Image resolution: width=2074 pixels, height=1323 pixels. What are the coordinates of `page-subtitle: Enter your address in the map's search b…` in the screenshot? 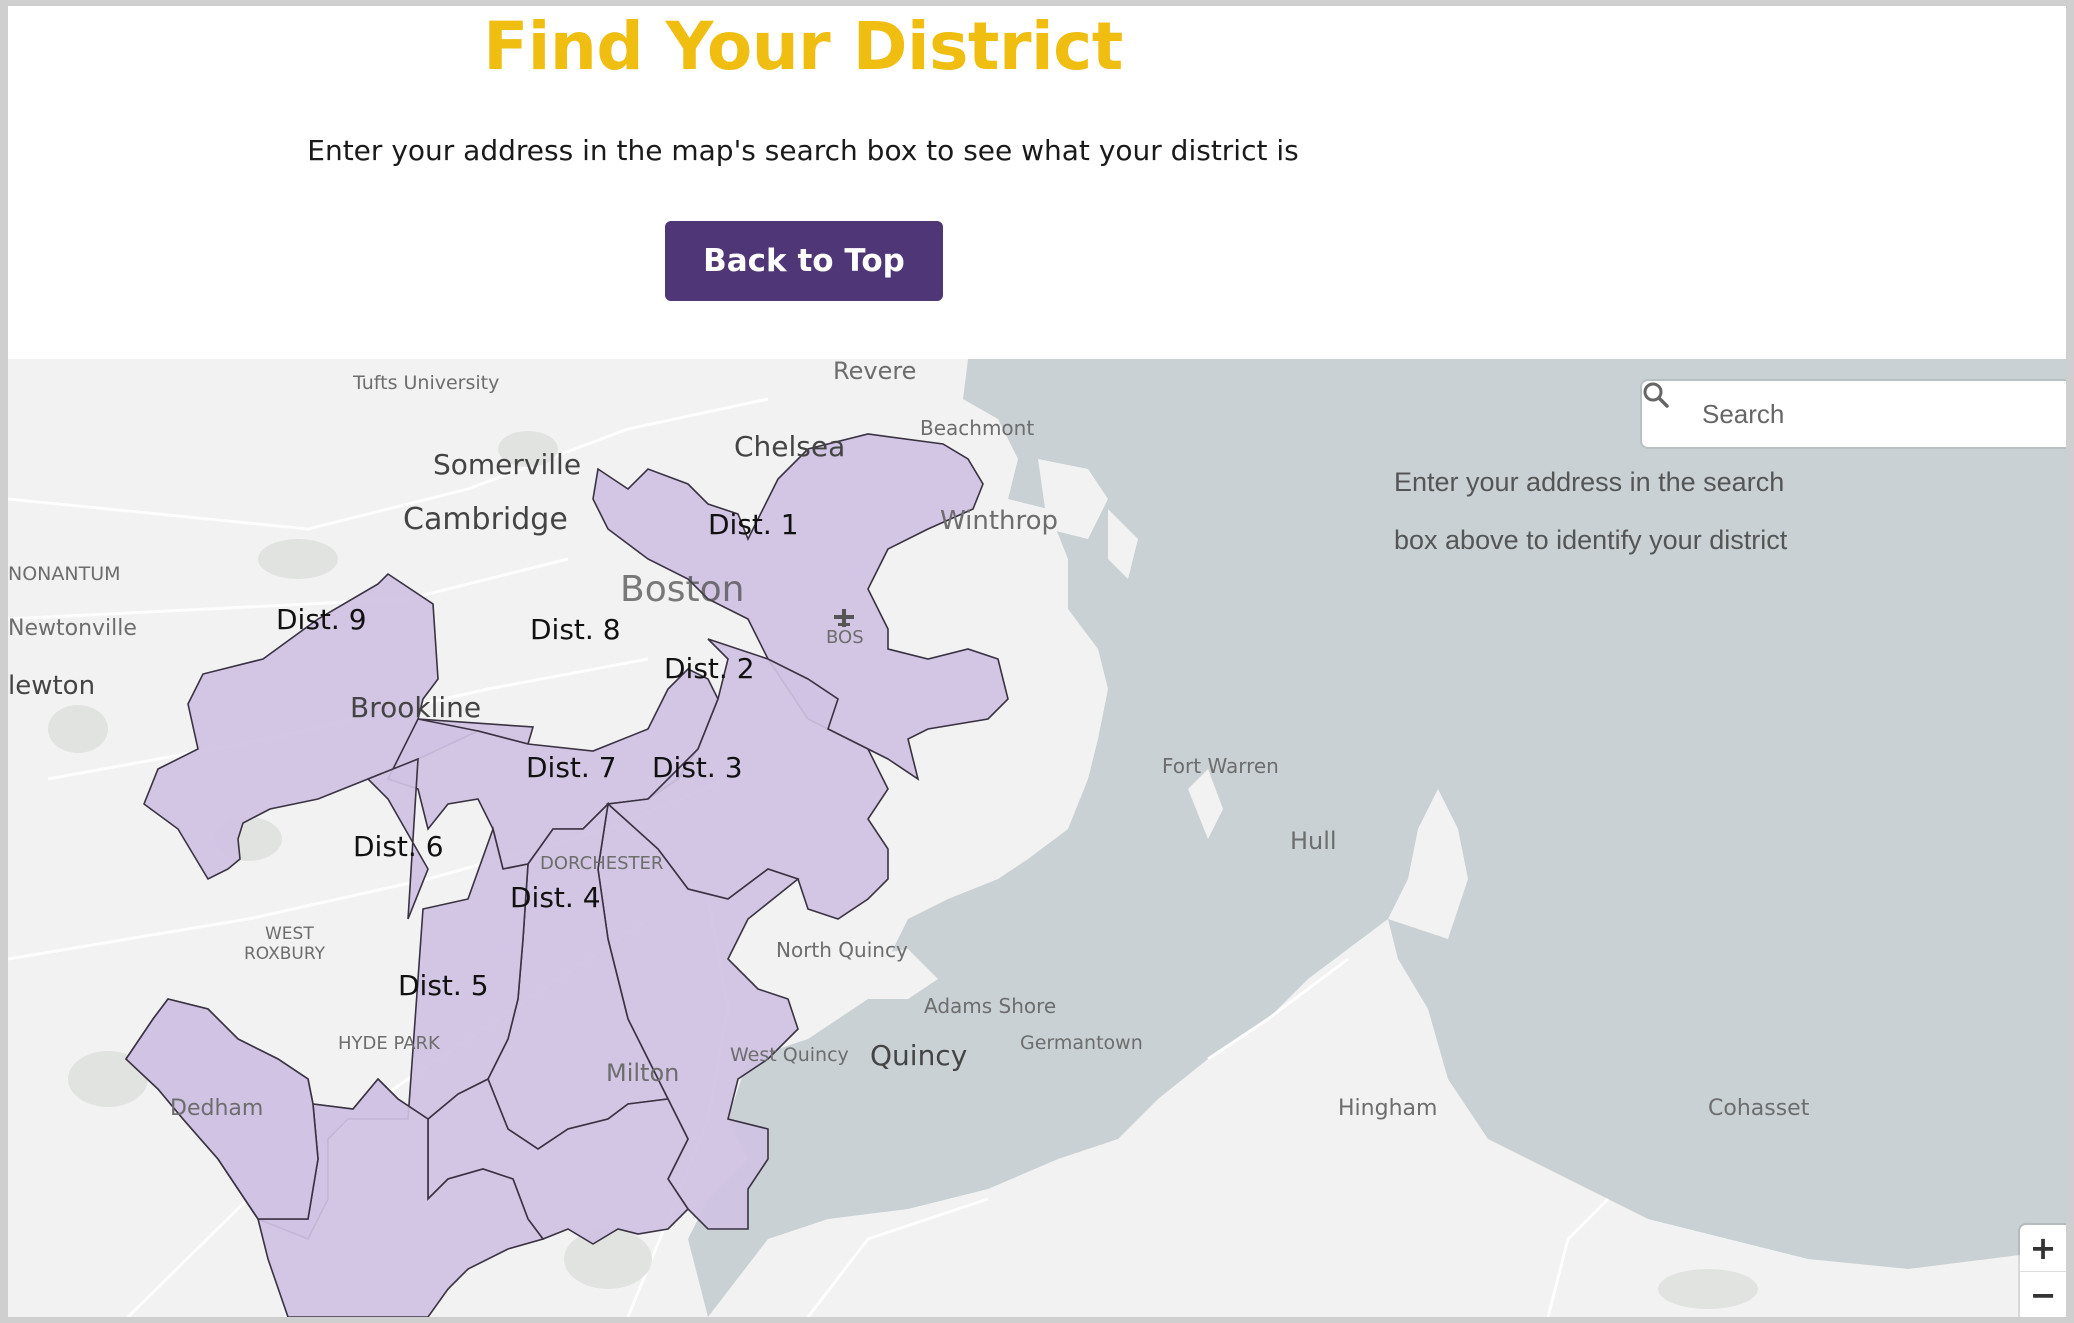 It's located at (803, 150).